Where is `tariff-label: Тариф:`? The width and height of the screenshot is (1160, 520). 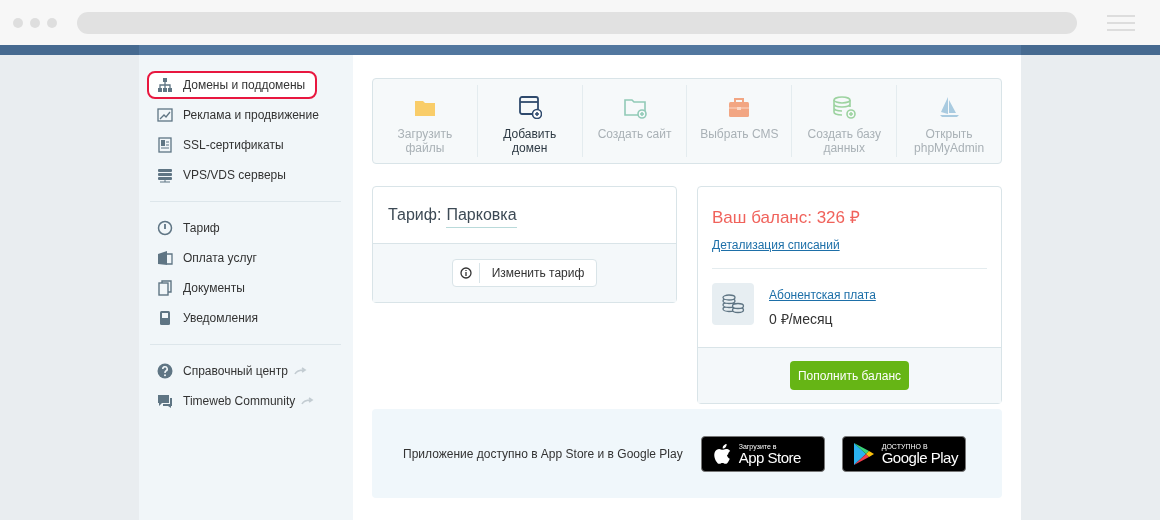 tariff-label: Тариф: is located at coordinates (415, 215).